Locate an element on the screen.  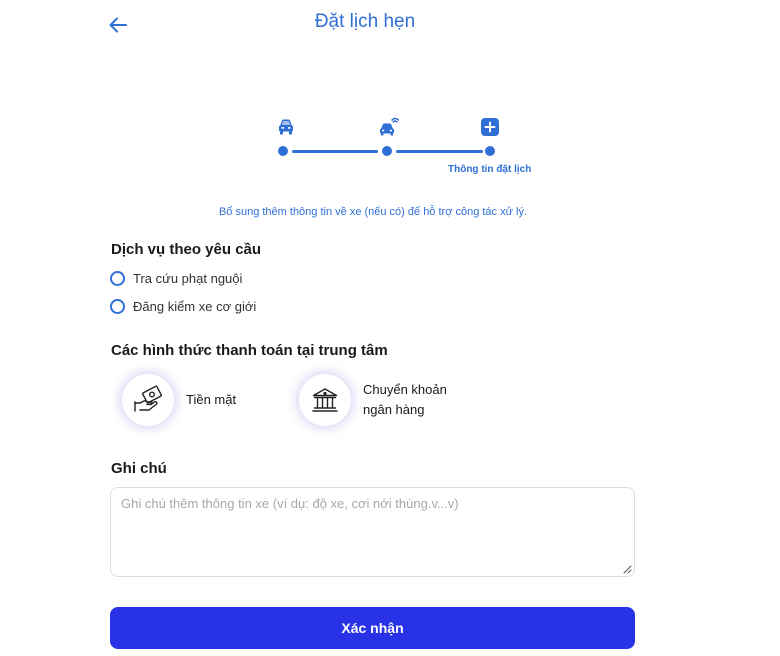
booking-stepper: Thông tin đặt lịch is located at coordinates (405, 150).